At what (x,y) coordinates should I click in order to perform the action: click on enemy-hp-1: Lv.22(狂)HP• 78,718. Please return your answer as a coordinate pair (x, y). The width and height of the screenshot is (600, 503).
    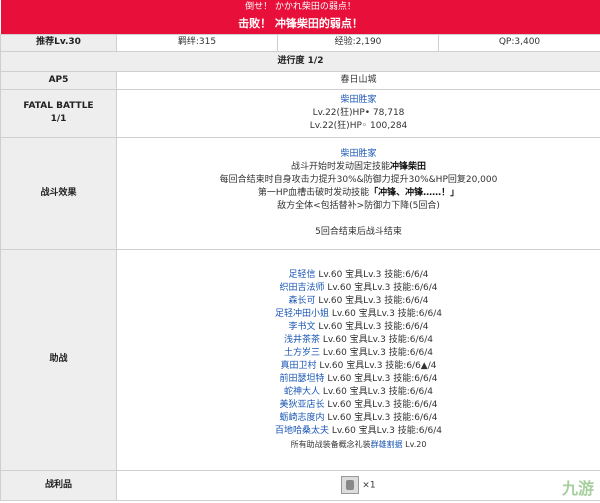
    Looking at the image, I should click on (358, 112).